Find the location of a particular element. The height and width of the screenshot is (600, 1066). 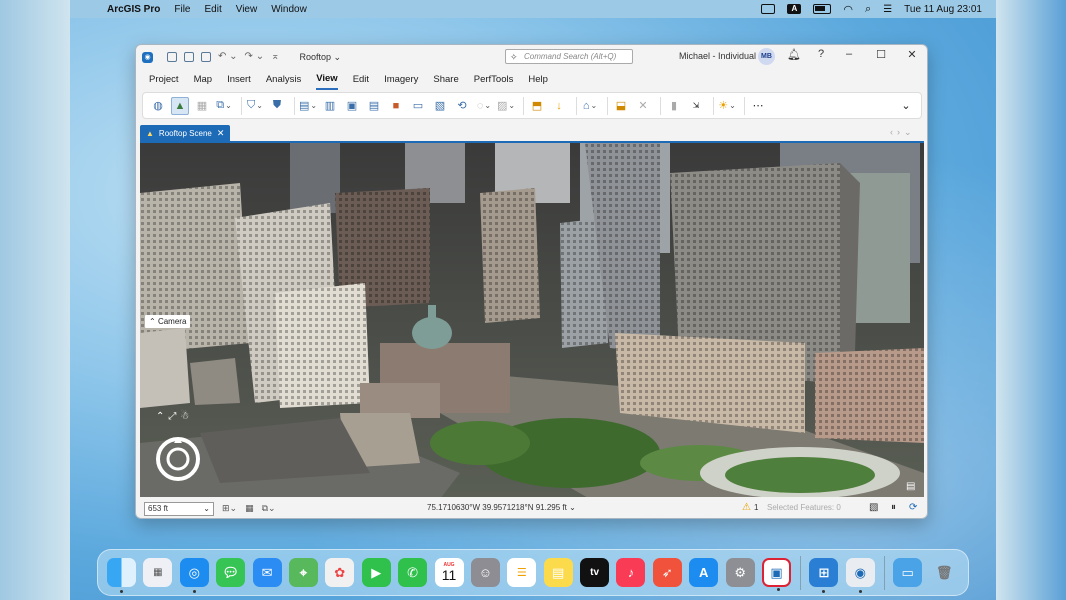

clock: Tue 11 Aug 23:01 is located at coordinates (943, 9).